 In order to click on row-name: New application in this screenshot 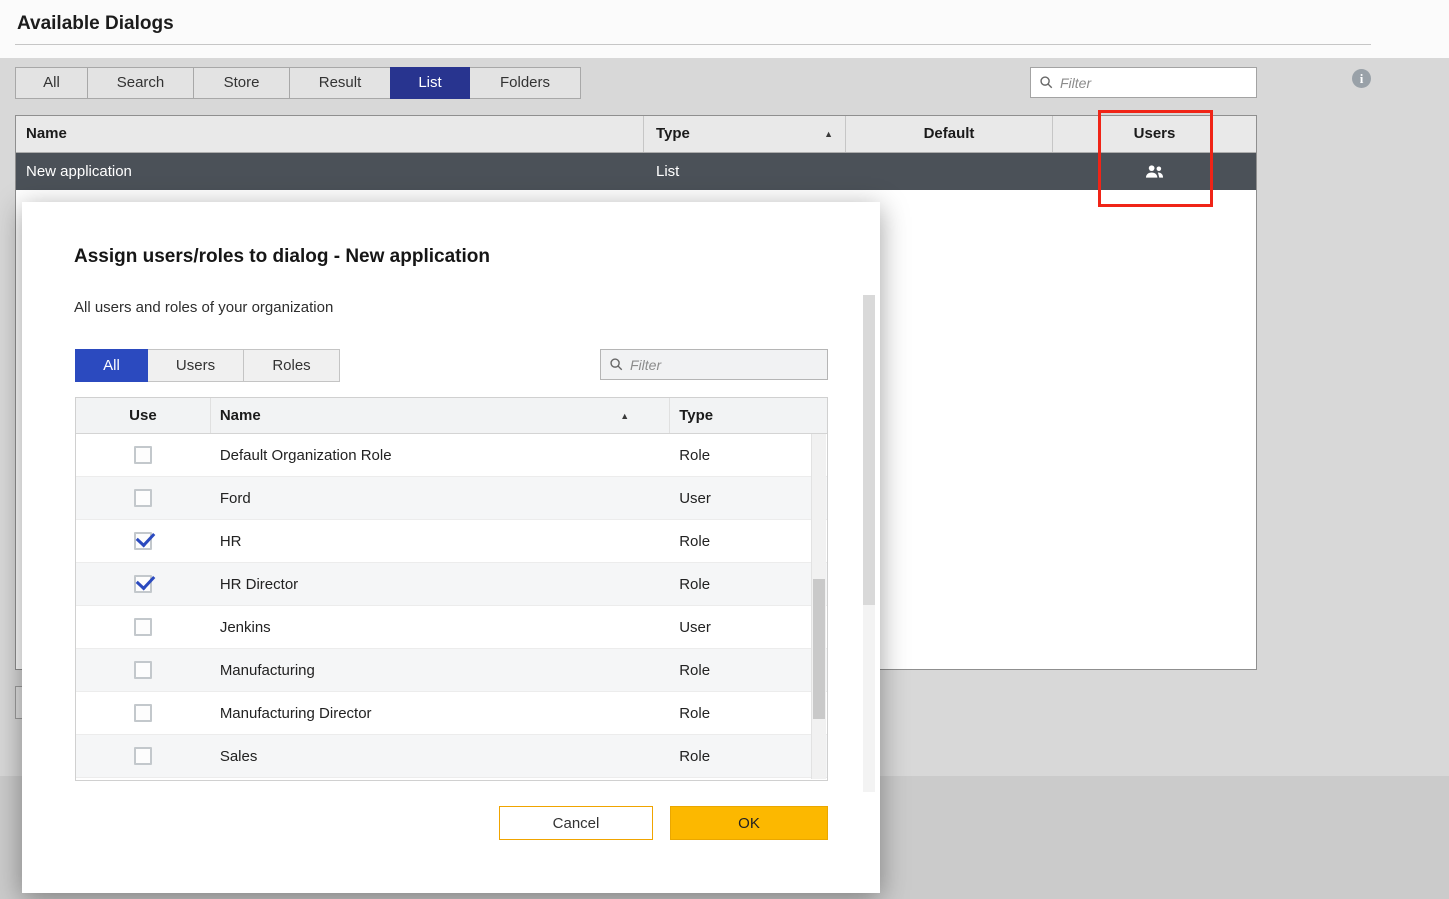, I will do `click(79, 171)`.